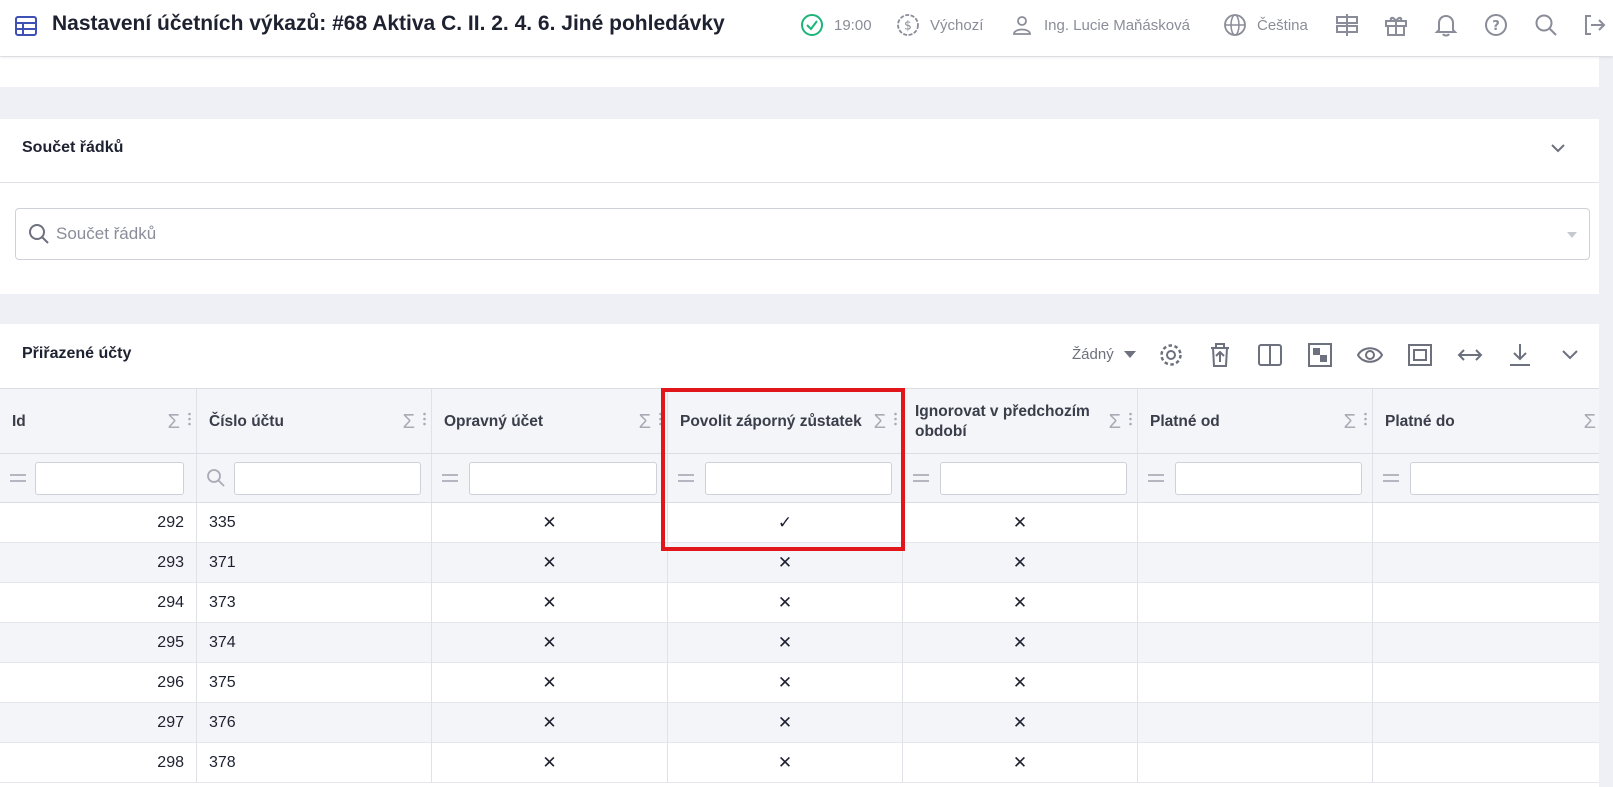 This screenshot has height=787, width=1613. What do you see at coordinates (1420, 421) in the screenshot?
I see `column-header-label: Platné do` at bounding box center [1420, 421].